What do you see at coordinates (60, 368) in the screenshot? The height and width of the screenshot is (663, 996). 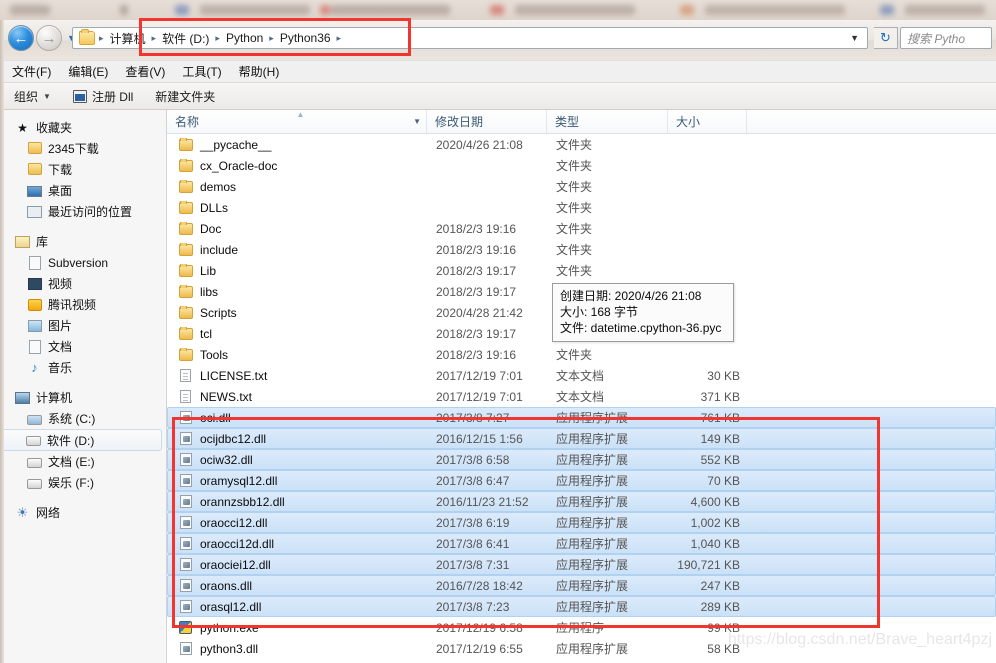 I see `sidebar-label: 音乐` at bounding box center [60, 368].